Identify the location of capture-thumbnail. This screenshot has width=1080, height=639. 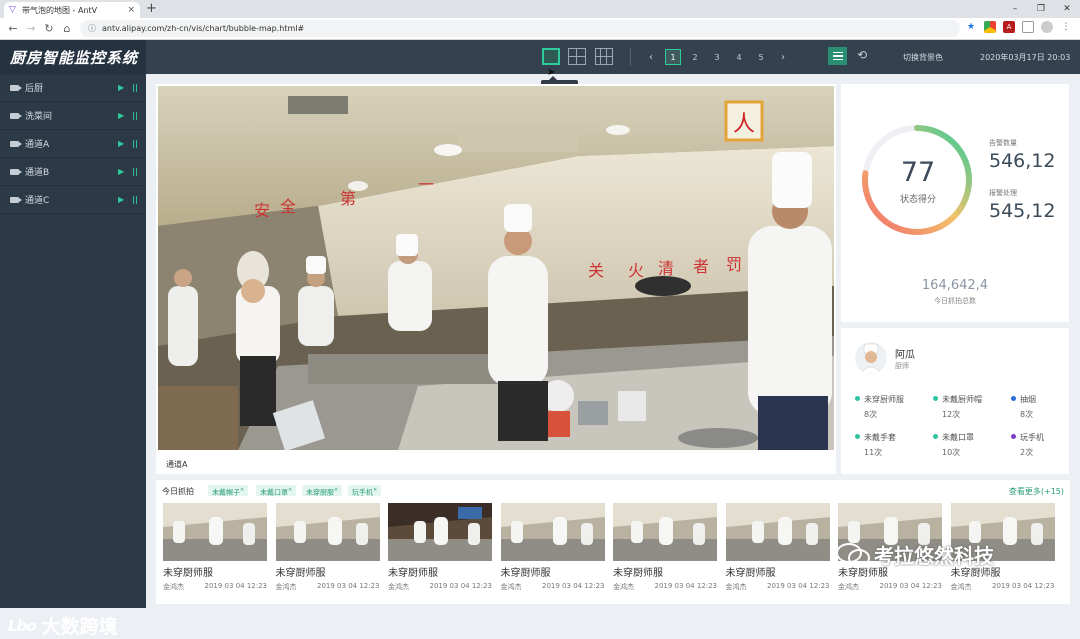
(665, 532).